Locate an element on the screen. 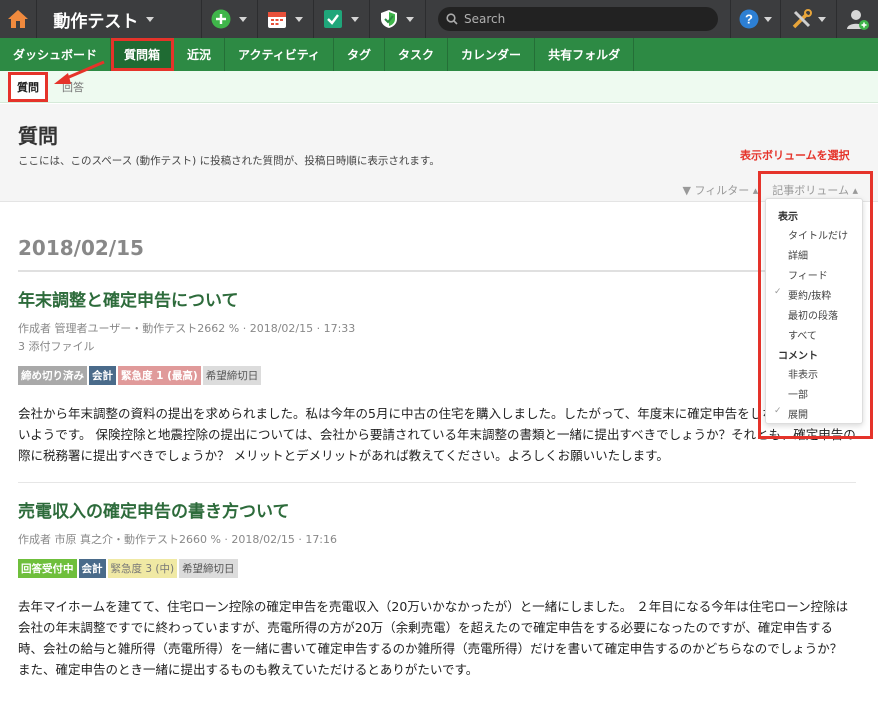 Image resolution: width=878 pixels, height=708 pixels. top-bar: 動作テスト Search ? is located at coordinates (439, 19).